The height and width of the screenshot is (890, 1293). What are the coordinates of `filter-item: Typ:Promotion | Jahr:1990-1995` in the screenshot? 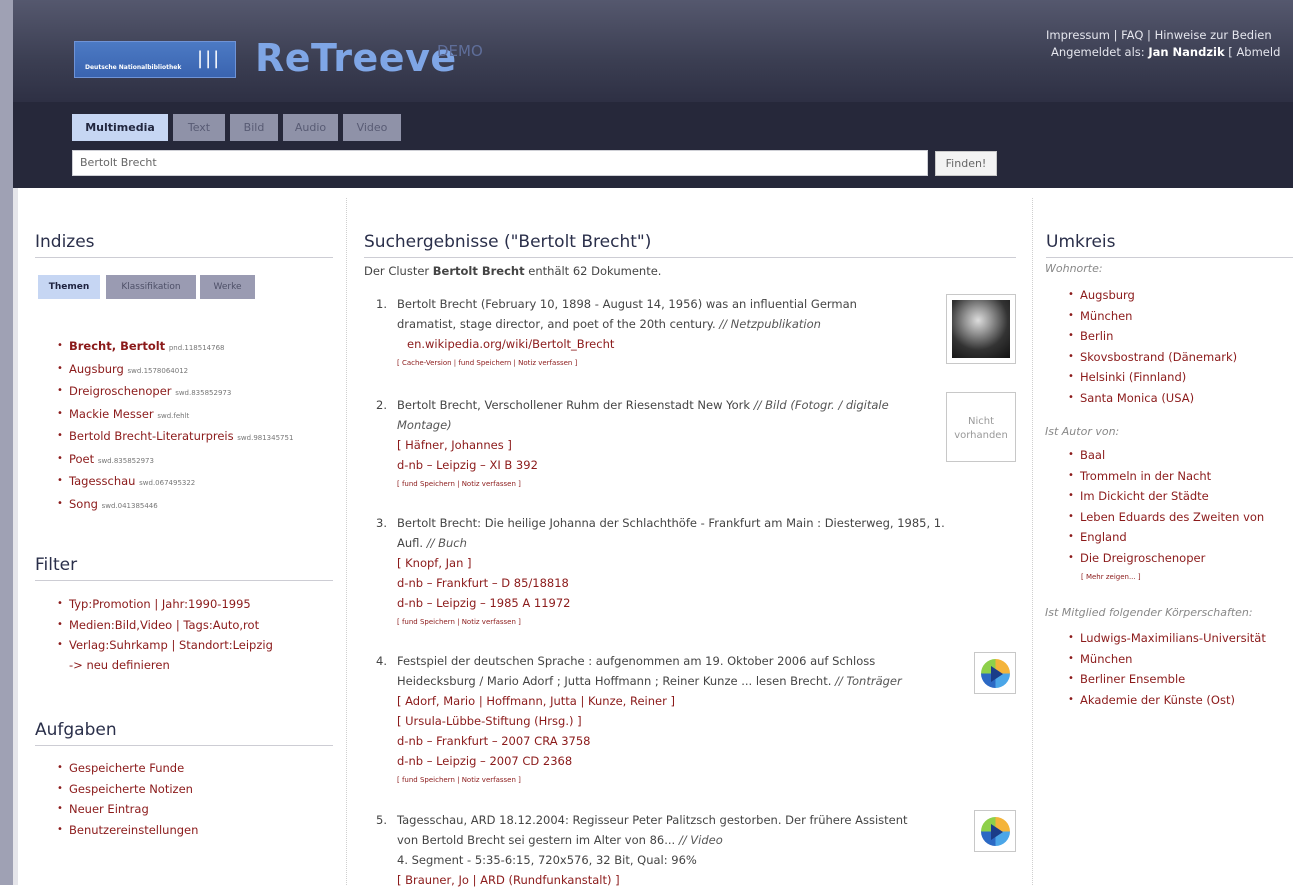 It's located at (165, 604).